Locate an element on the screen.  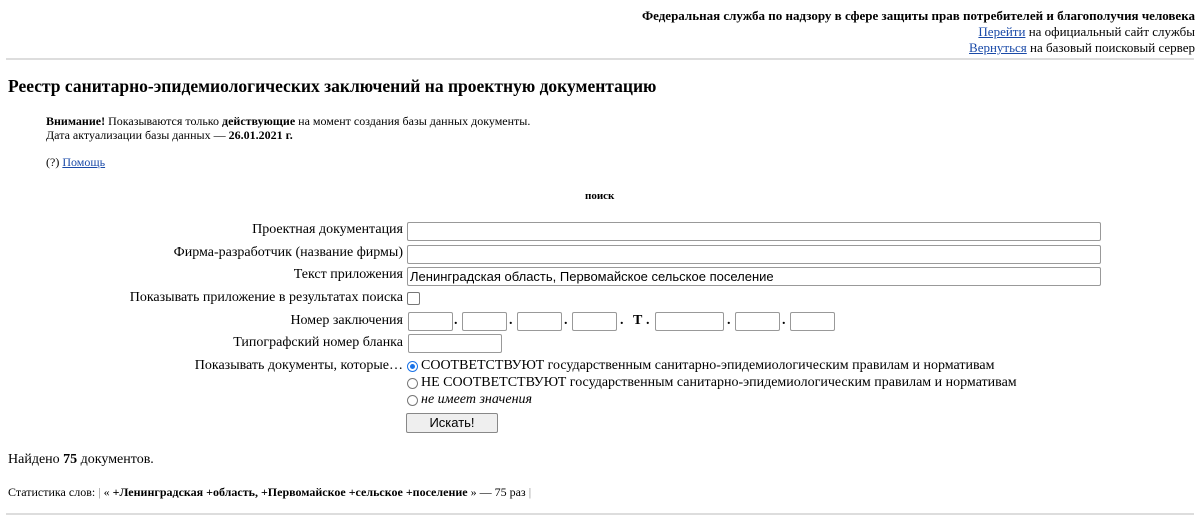
date-label: Дата актуализации базы данных — is located at coordinates (137, 135).